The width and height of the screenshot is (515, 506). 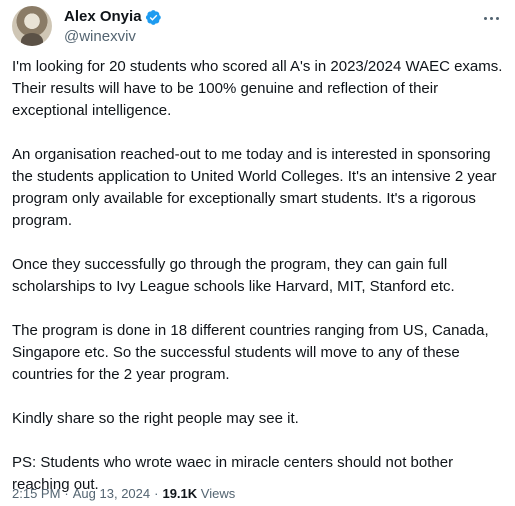 I want to click on views-label: Views, so click(x=218, y=493).